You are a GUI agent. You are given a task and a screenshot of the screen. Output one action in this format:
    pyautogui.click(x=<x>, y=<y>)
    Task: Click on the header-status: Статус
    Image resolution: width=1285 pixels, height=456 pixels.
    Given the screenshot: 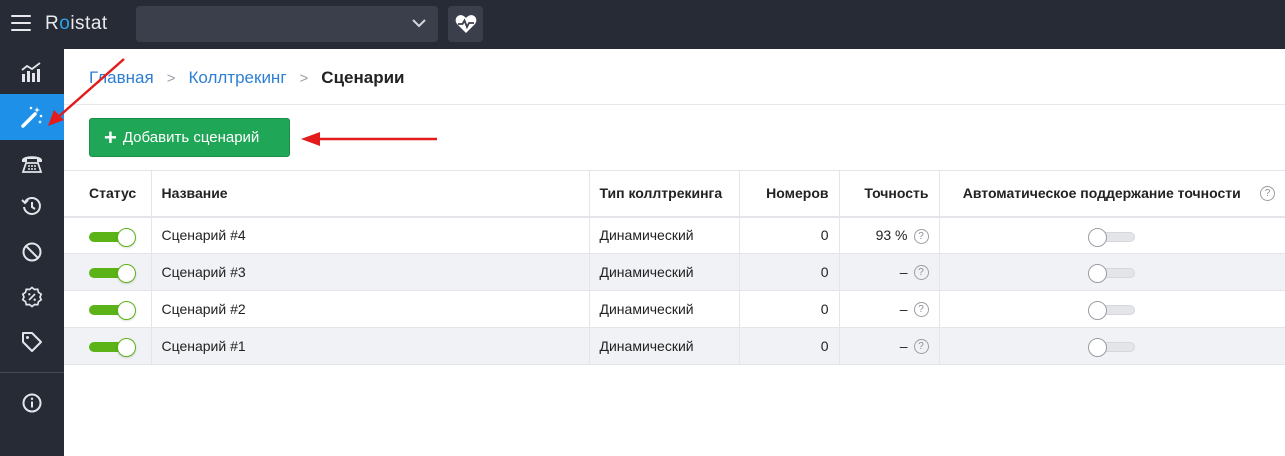 What is the action you would take?
    pyautogui.click(x=107, y=194)
    